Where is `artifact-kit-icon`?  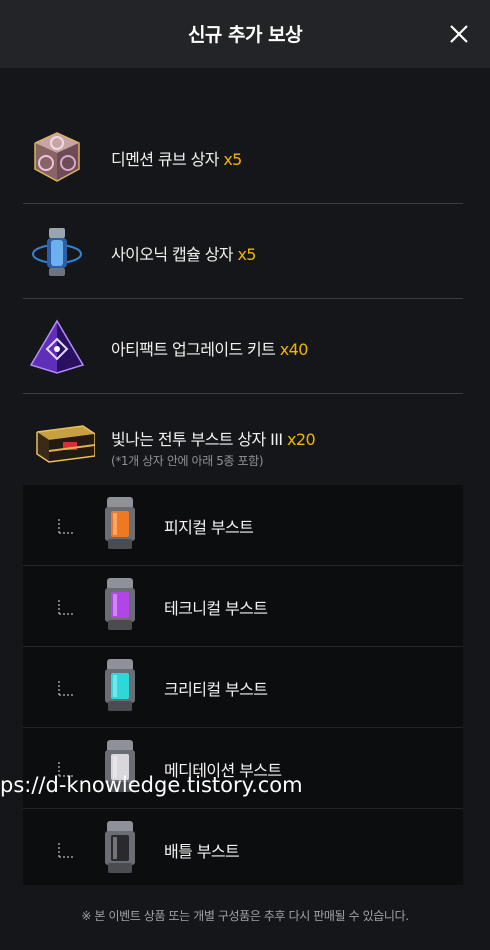 artifact-kit-icon is located at coordinates (57, 346).